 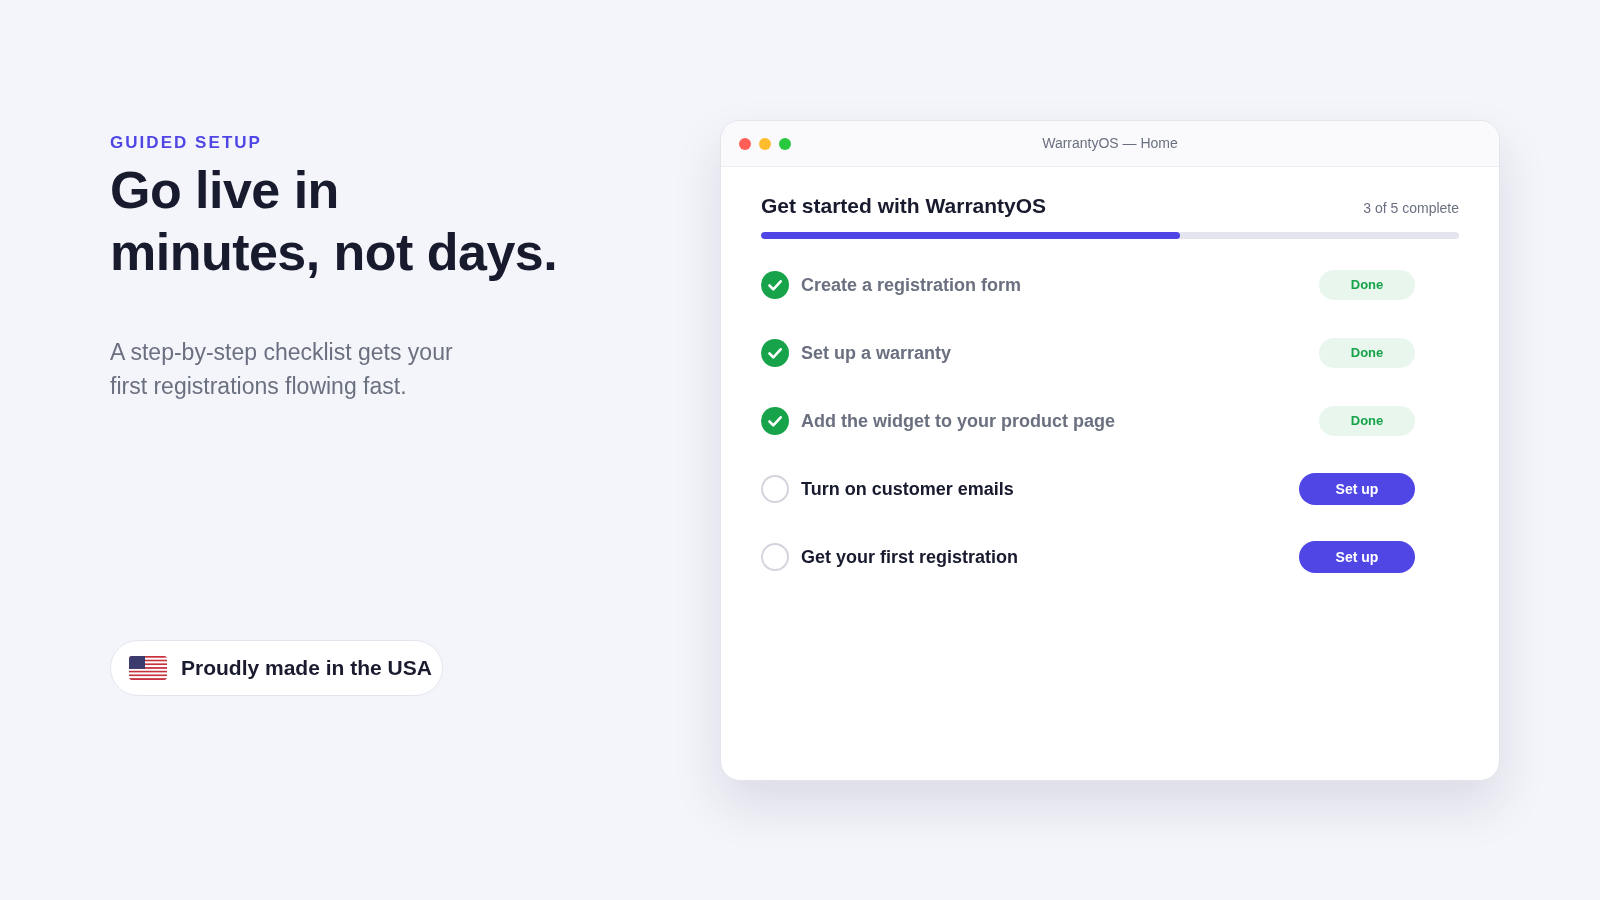 I want to click on description-text: A step-by-step checklist gets your first registrations flowing fast., so click(x=282, y=369).